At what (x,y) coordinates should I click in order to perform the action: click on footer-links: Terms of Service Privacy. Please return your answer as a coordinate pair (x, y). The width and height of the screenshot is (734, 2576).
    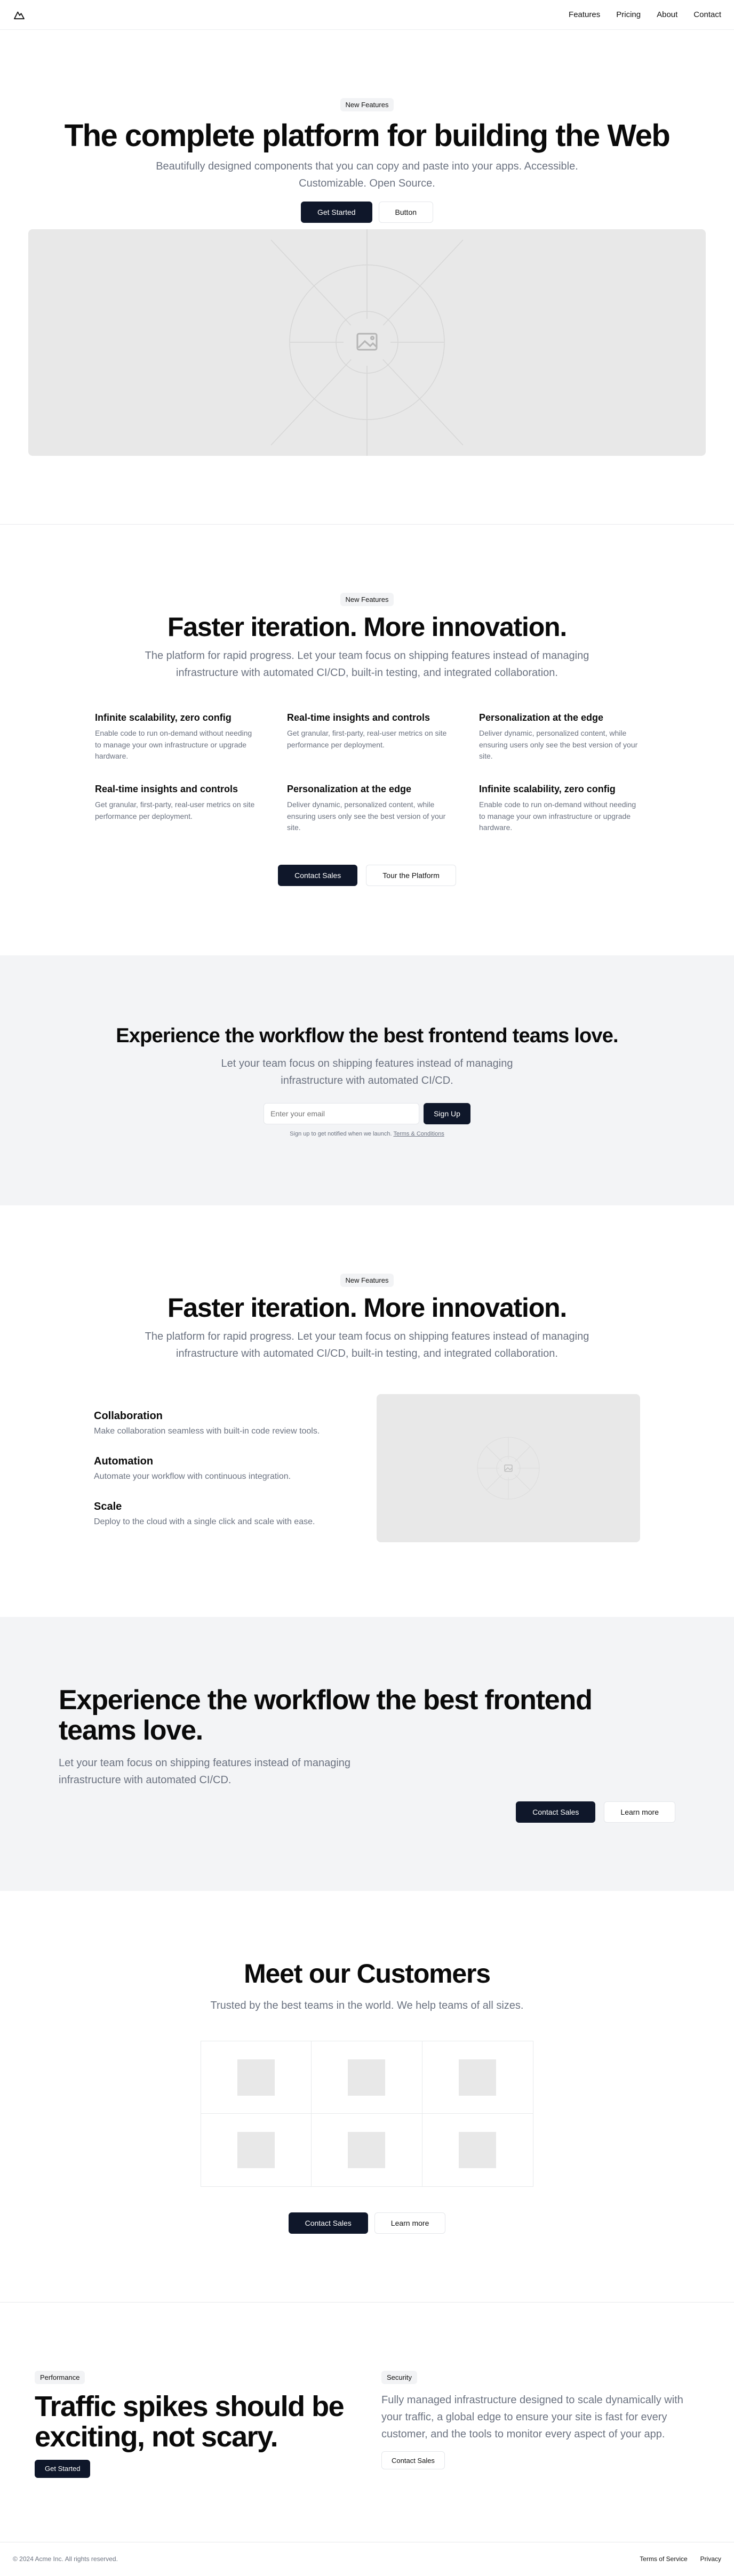
    Looking at the image, I should click on (680, 2559).